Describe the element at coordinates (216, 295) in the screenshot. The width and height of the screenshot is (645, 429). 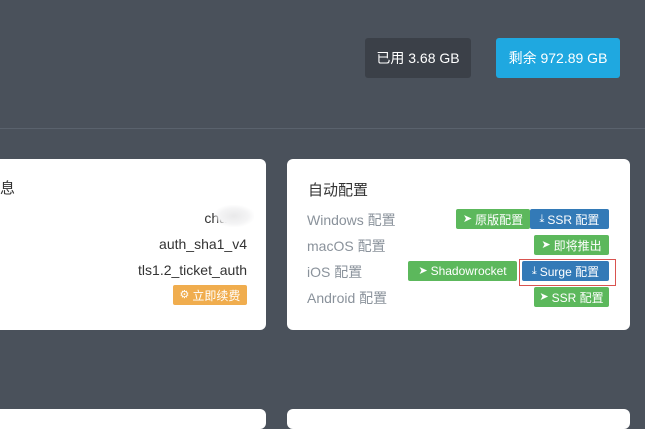
I see `renew-now-label: 立即续费` at that location.